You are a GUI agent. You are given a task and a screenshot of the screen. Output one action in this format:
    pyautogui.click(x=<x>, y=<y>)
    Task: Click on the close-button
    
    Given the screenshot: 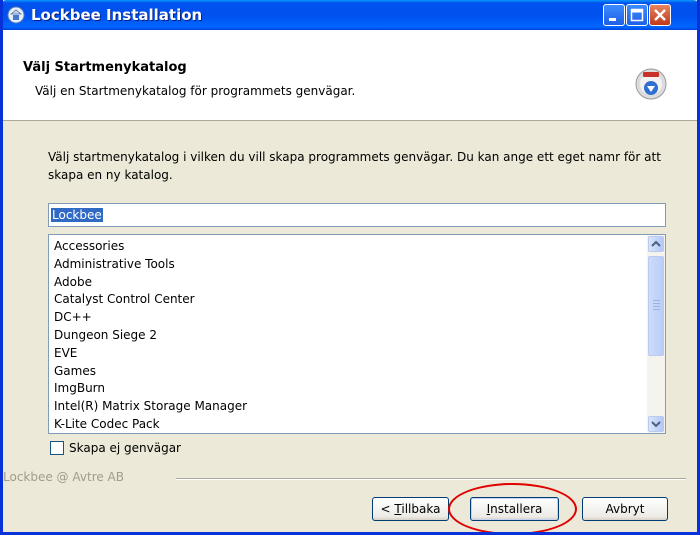 What is the action you would take?
    pyautogui.click(x=660, y=15)
    